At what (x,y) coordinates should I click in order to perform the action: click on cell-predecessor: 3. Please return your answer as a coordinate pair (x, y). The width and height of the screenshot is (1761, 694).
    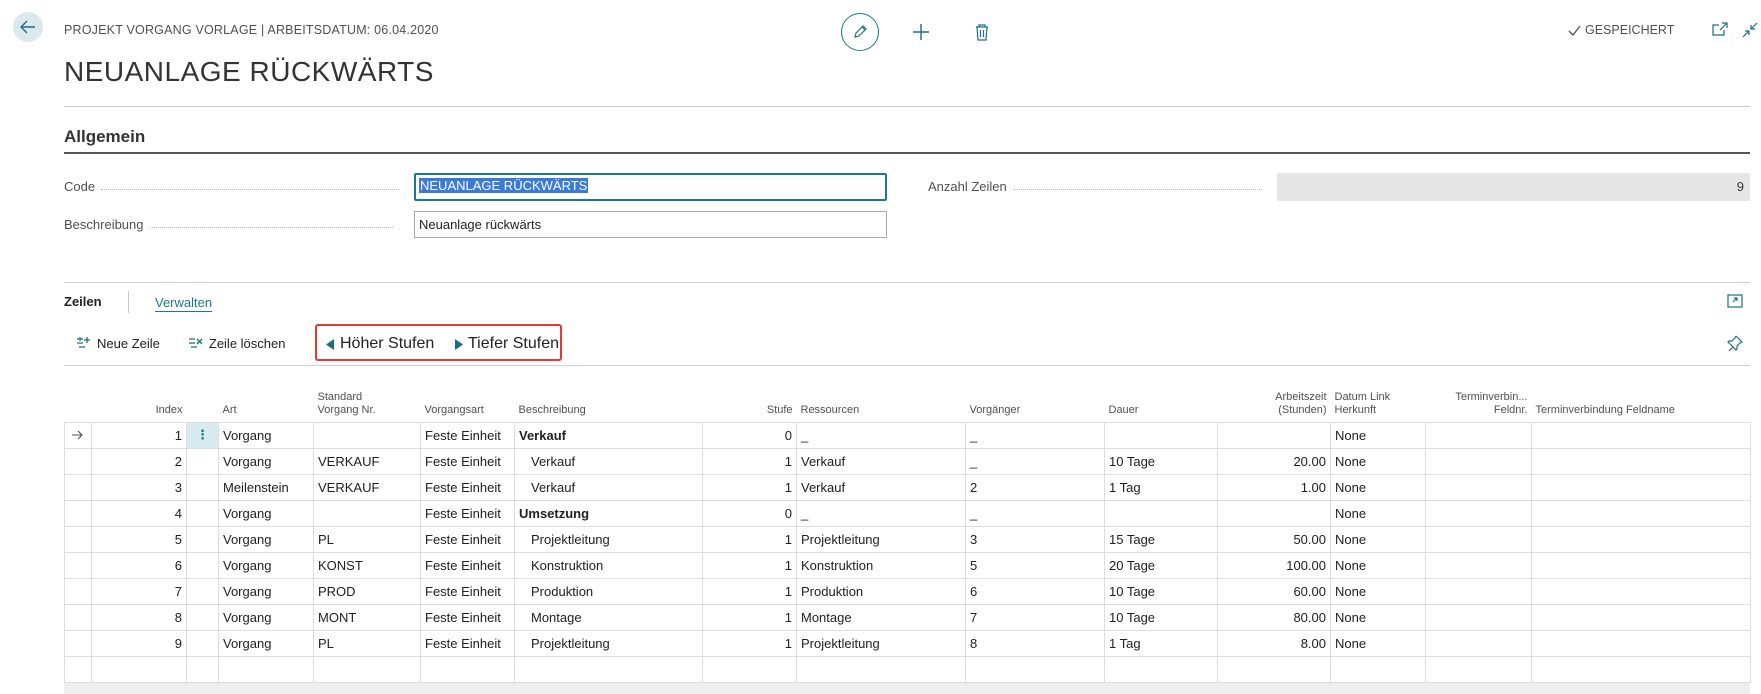
    Looking at the image, I should click on (1035, 539).